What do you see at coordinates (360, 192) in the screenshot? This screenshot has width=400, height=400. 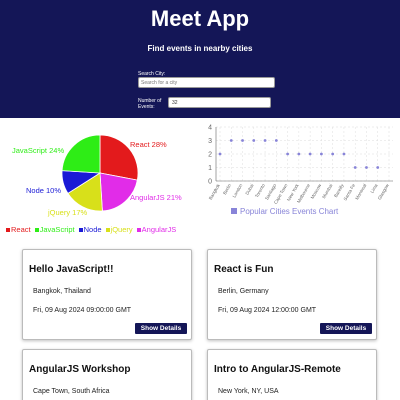 I see `x-tick-label: Montreal` at bounding box center [360, 192].